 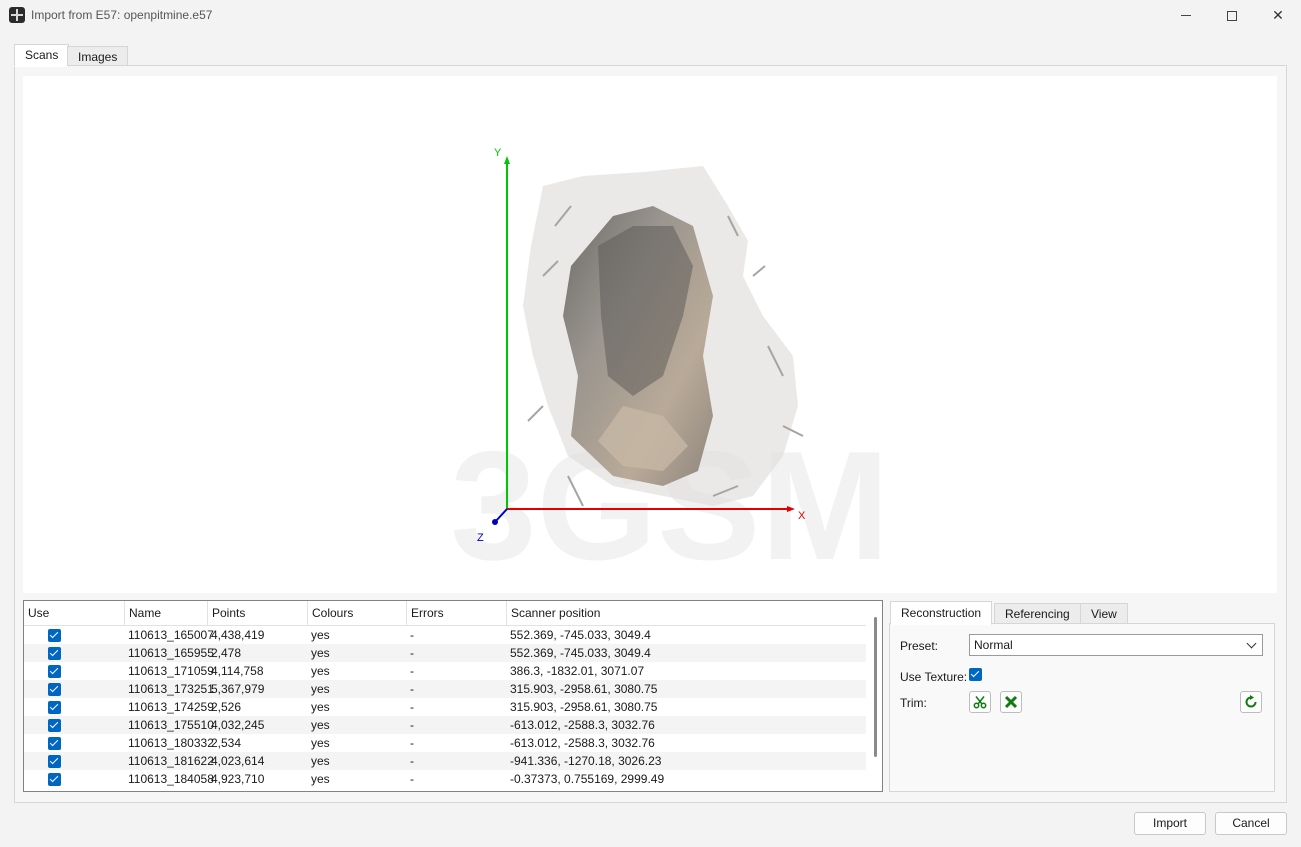 What do you see at coordinates (1037, 613) in the screenshot?
I see `tab-referencing: Referencing` at bounding box center [1037, 613].